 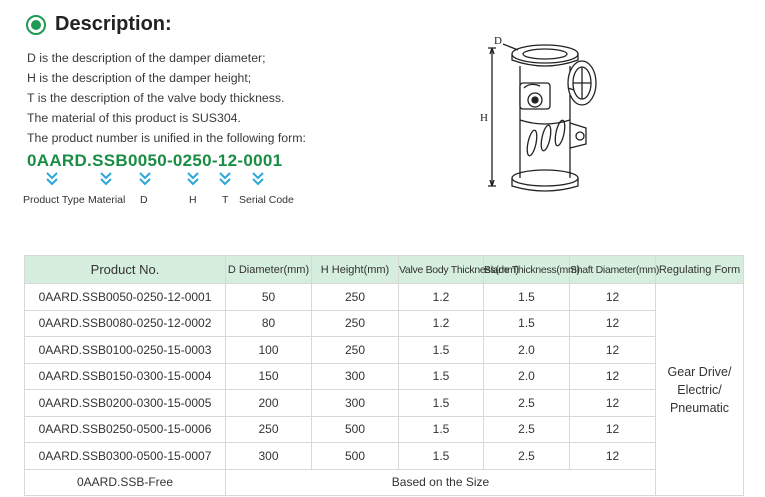 I want to click on header-regulating-form: Regulating Form, so click(x=699, y=269).